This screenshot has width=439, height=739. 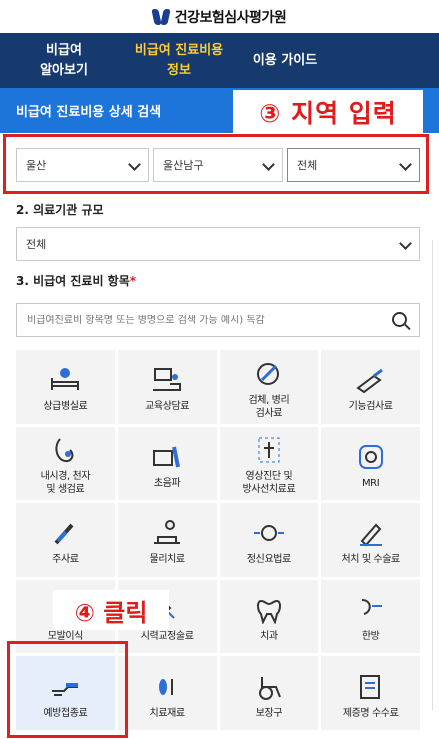 What do you see at coordinates (231, 17) in the screenshot?
I see `site-logo-text: 건강보험심사평가원` at bounding box center [231, 17].